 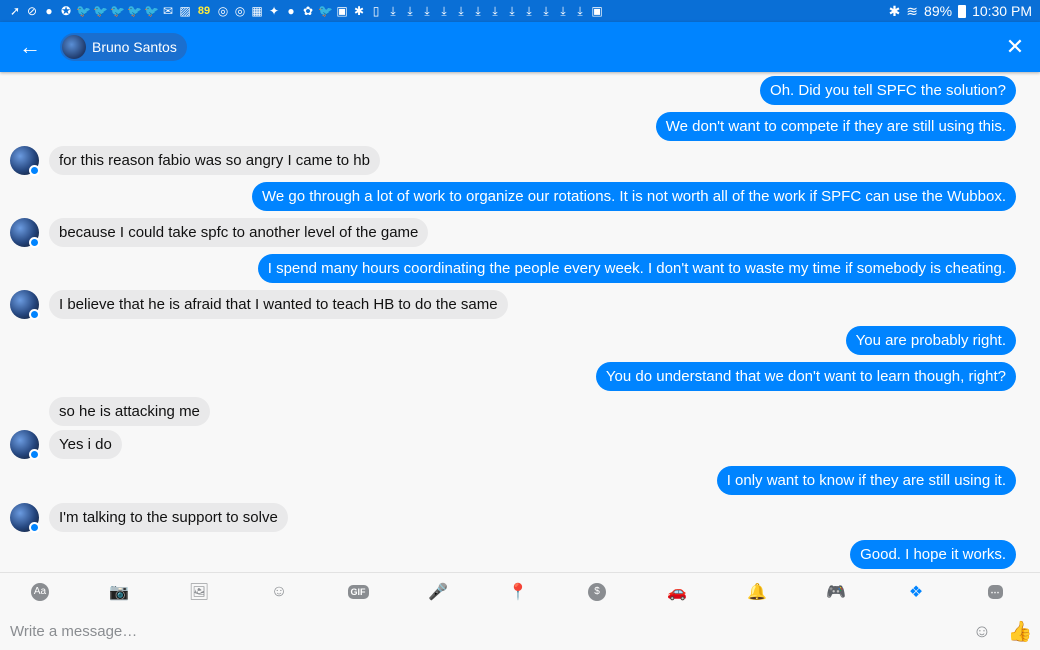 I want to click on camera-icon: 📷, so click(x=119, y=592).